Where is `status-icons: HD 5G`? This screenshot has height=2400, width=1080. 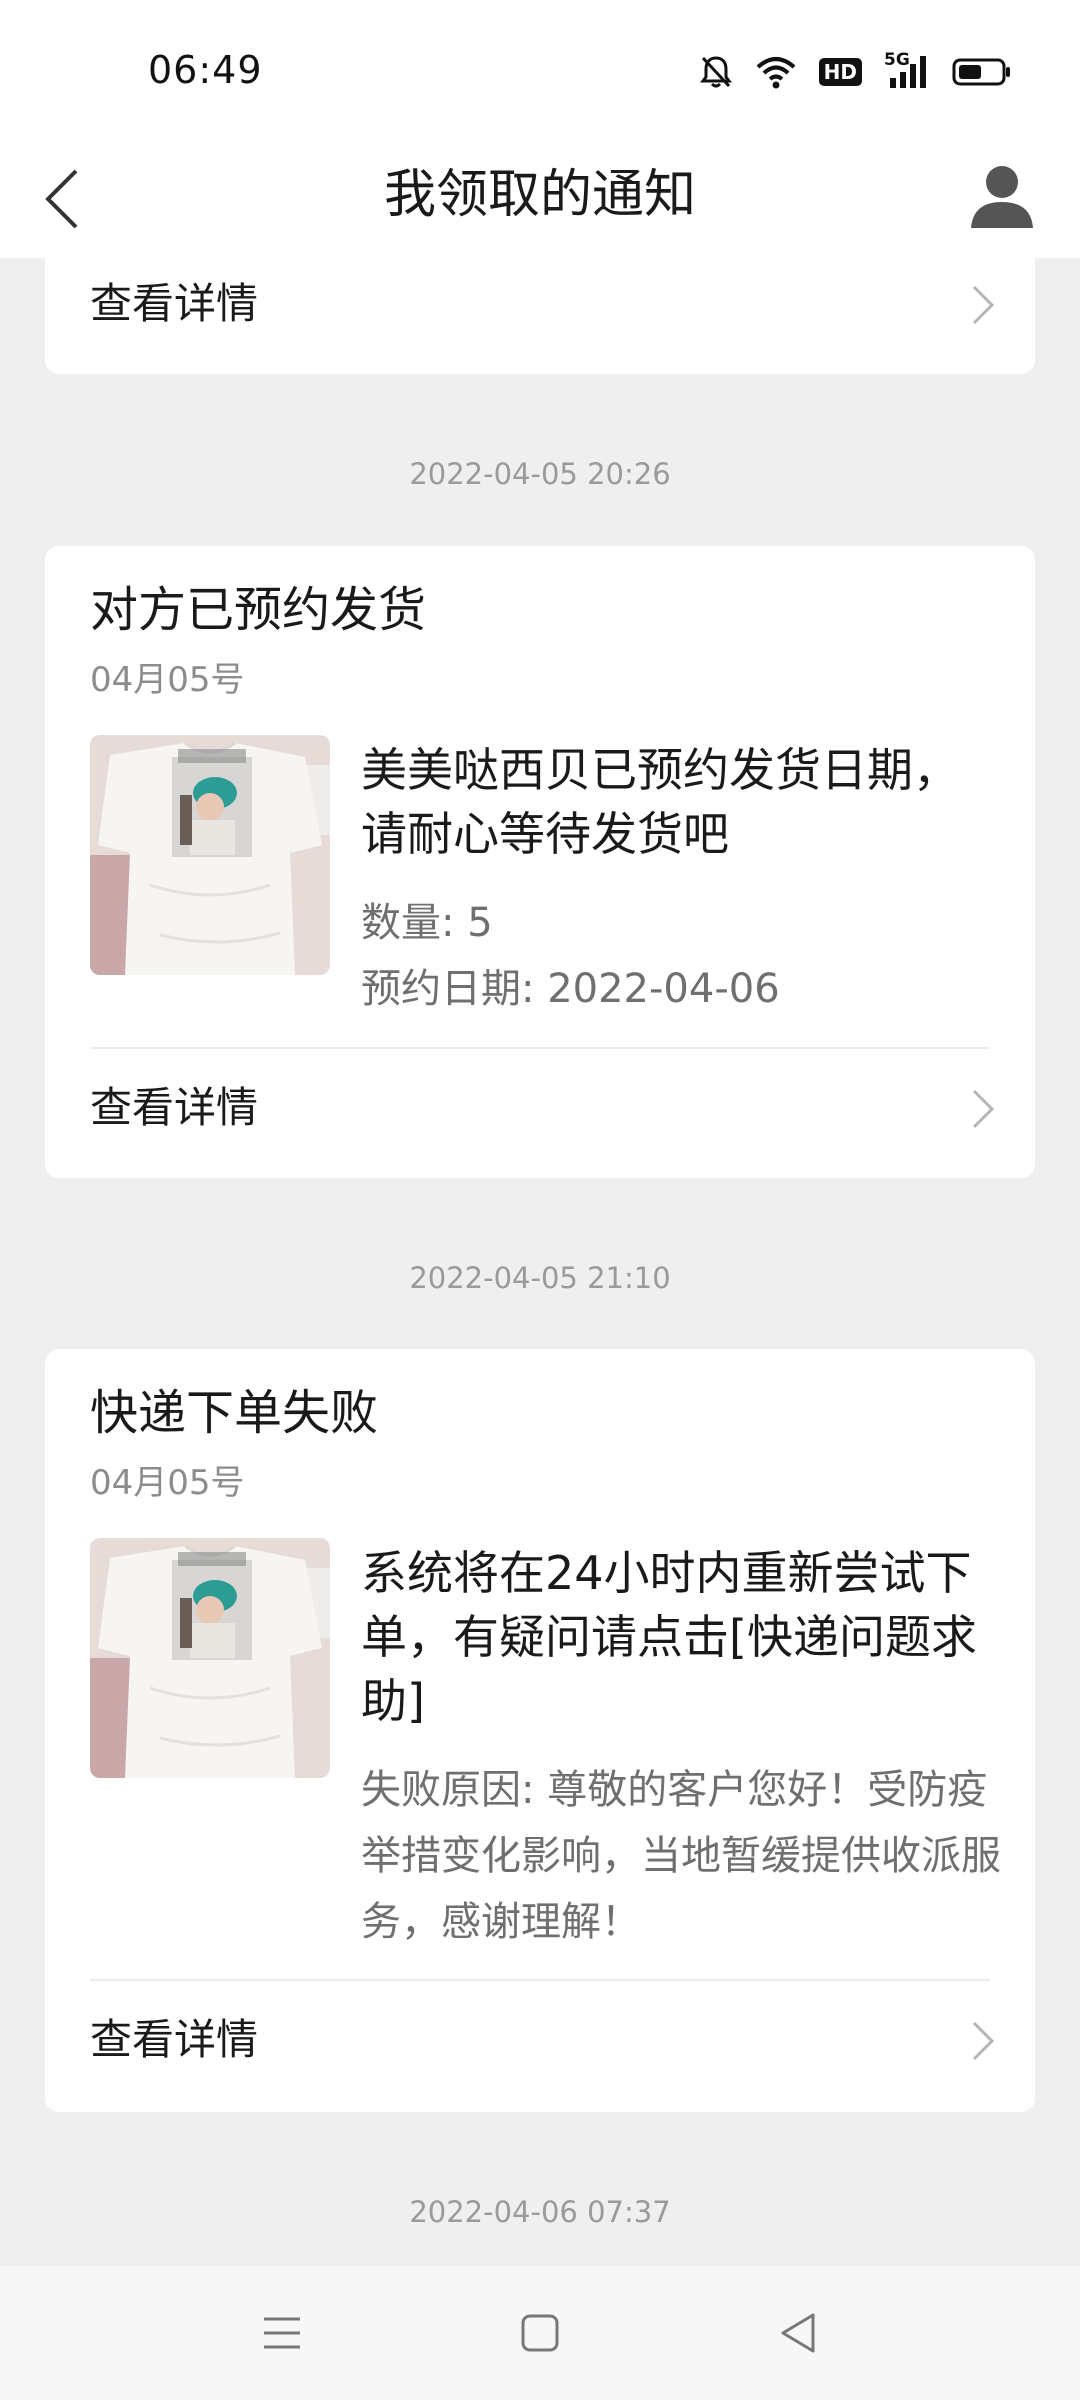
status-icons: HD 5G is located at coordinates (855, 71).